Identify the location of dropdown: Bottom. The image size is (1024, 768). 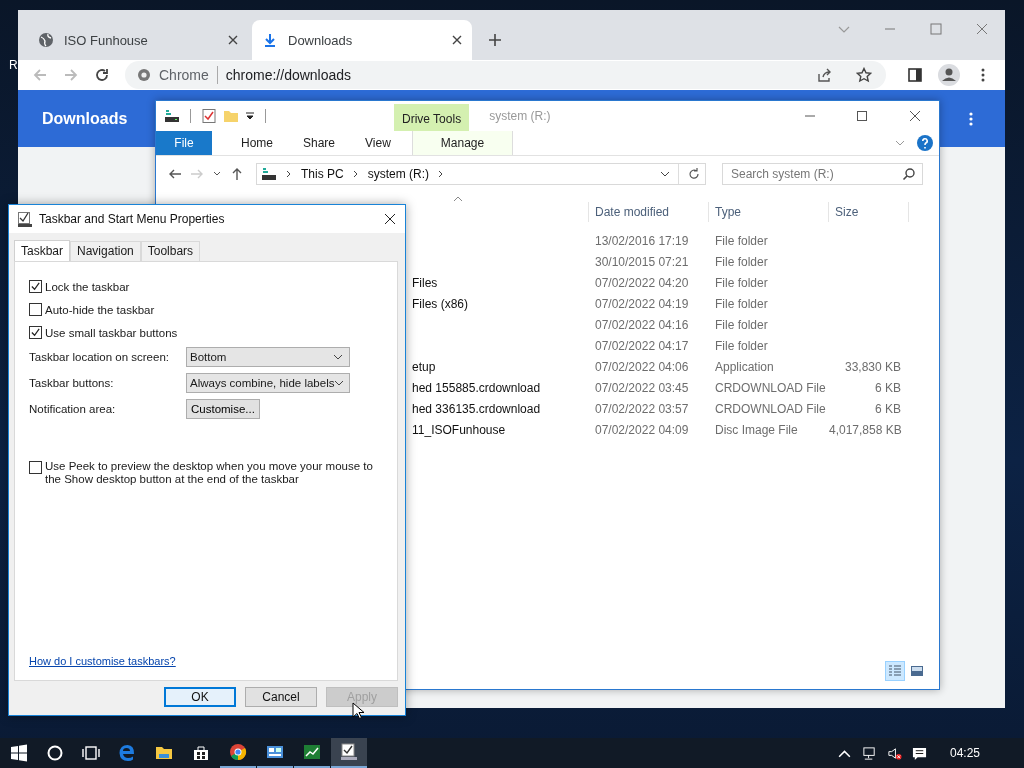
(268, 357).